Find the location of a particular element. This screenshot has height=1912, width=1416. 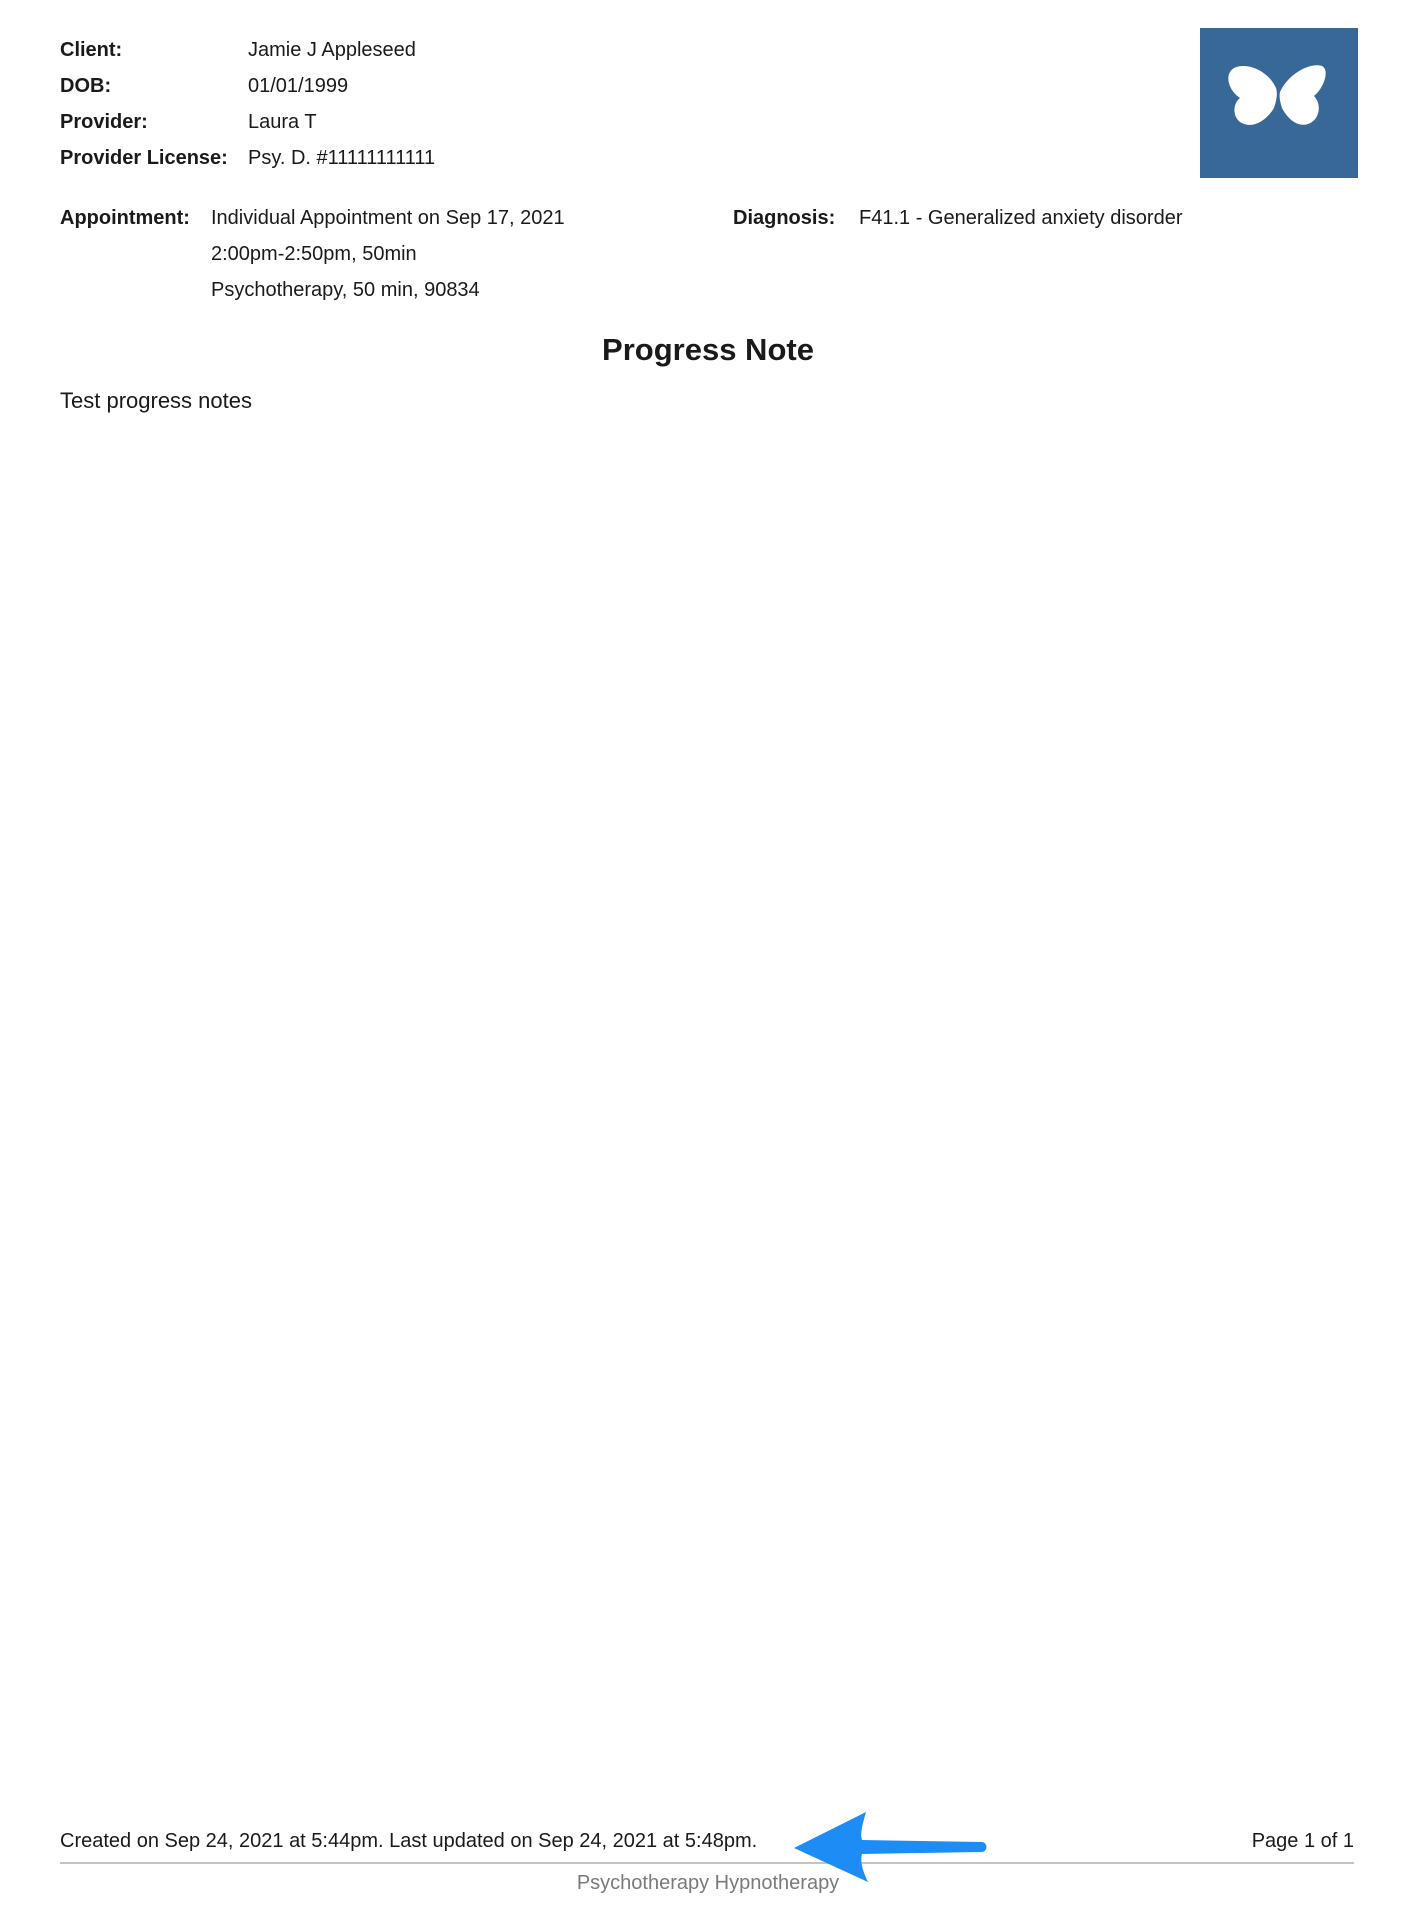

provider-license-label: Provider License: is located at coordinates (144, 158).